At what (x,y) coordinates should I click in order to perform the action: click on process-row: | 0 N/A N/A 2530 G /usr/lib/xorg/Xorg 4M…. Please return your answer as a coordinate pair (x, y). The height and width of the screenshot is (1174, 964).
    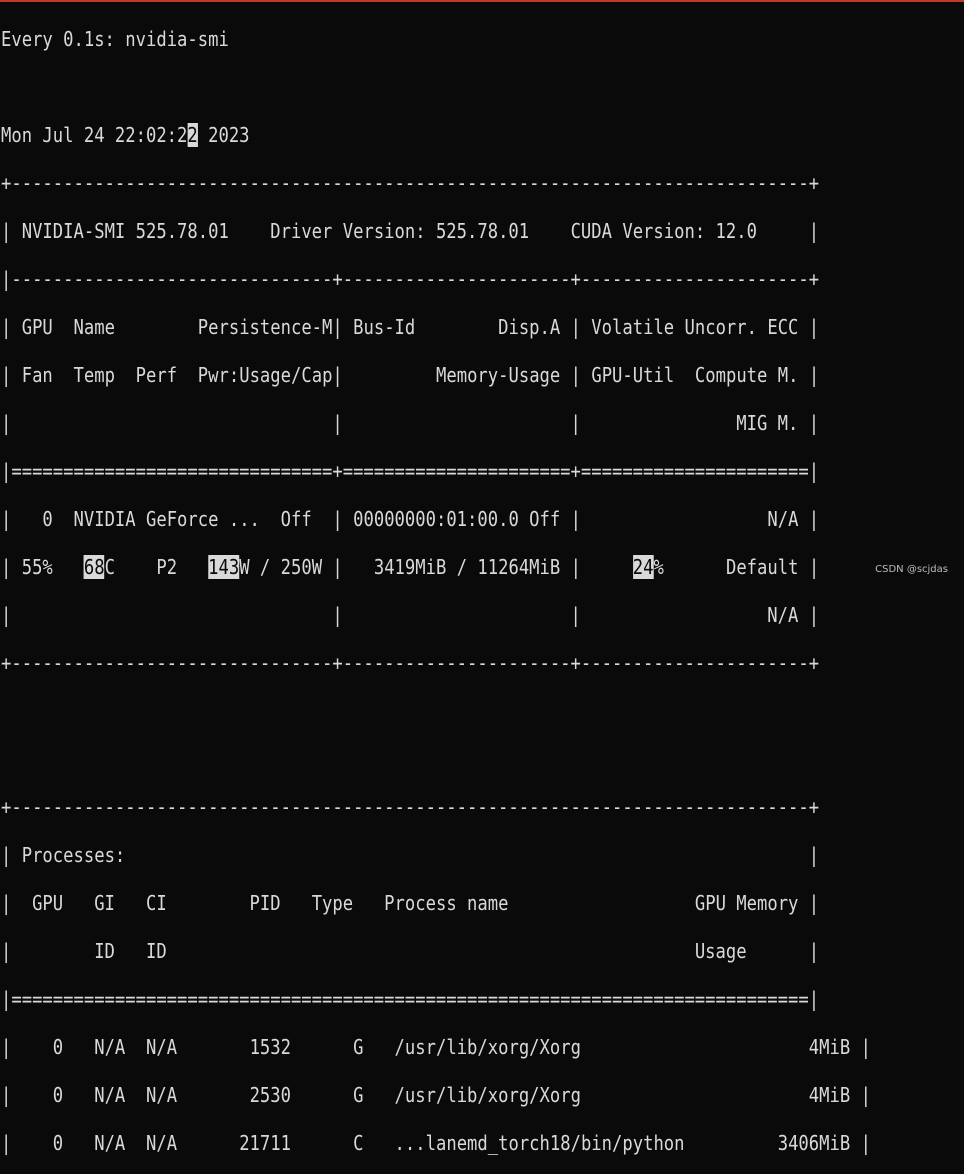
    Looking at the image, I should click on (436, 1095).